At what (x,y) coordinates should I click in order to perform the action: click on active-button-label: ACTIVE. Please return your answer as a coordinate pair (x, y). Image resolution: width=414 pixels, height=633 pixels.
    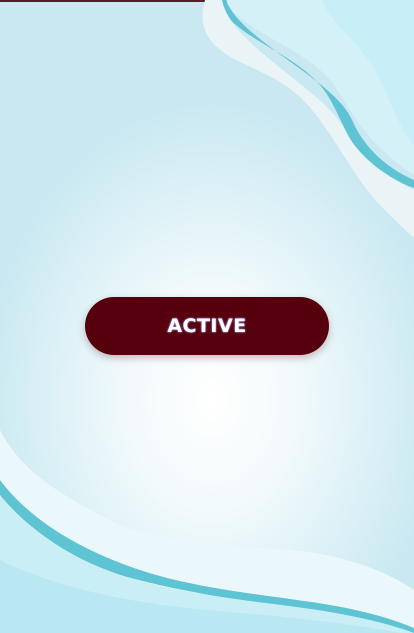
    Looking at the image, I should click on (207, 326).